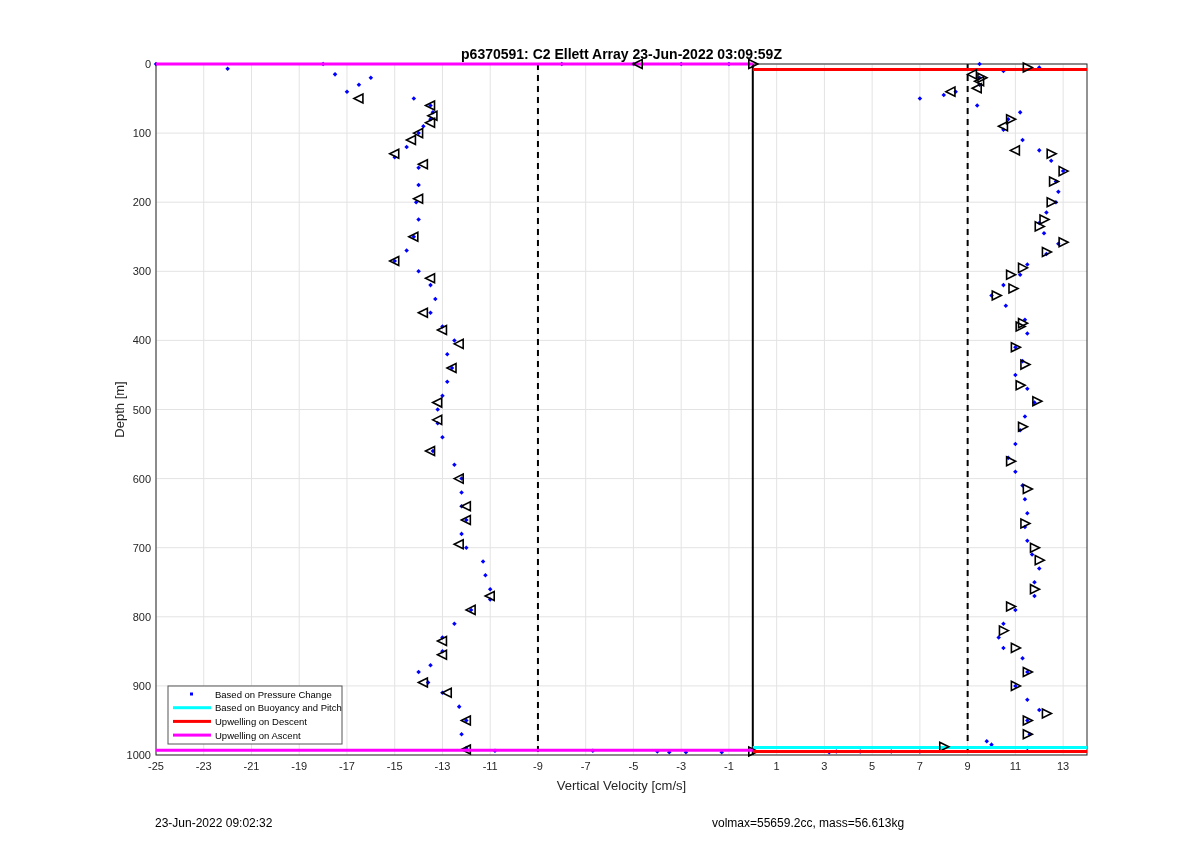 This screenshot has height=851, width=1200. I want to click on legend-label: Based on Buoyancy and Pitch, so click(278, 708).